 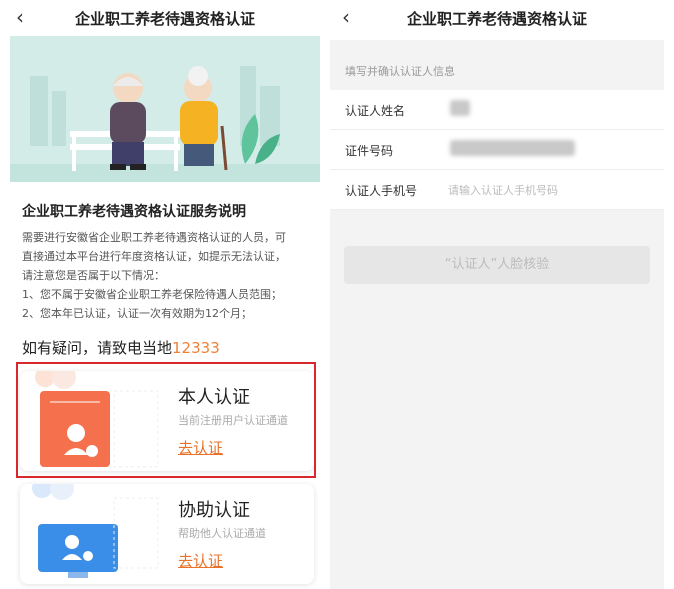 I want to click on hotline-number: 12333, so click(x=196, y=348).